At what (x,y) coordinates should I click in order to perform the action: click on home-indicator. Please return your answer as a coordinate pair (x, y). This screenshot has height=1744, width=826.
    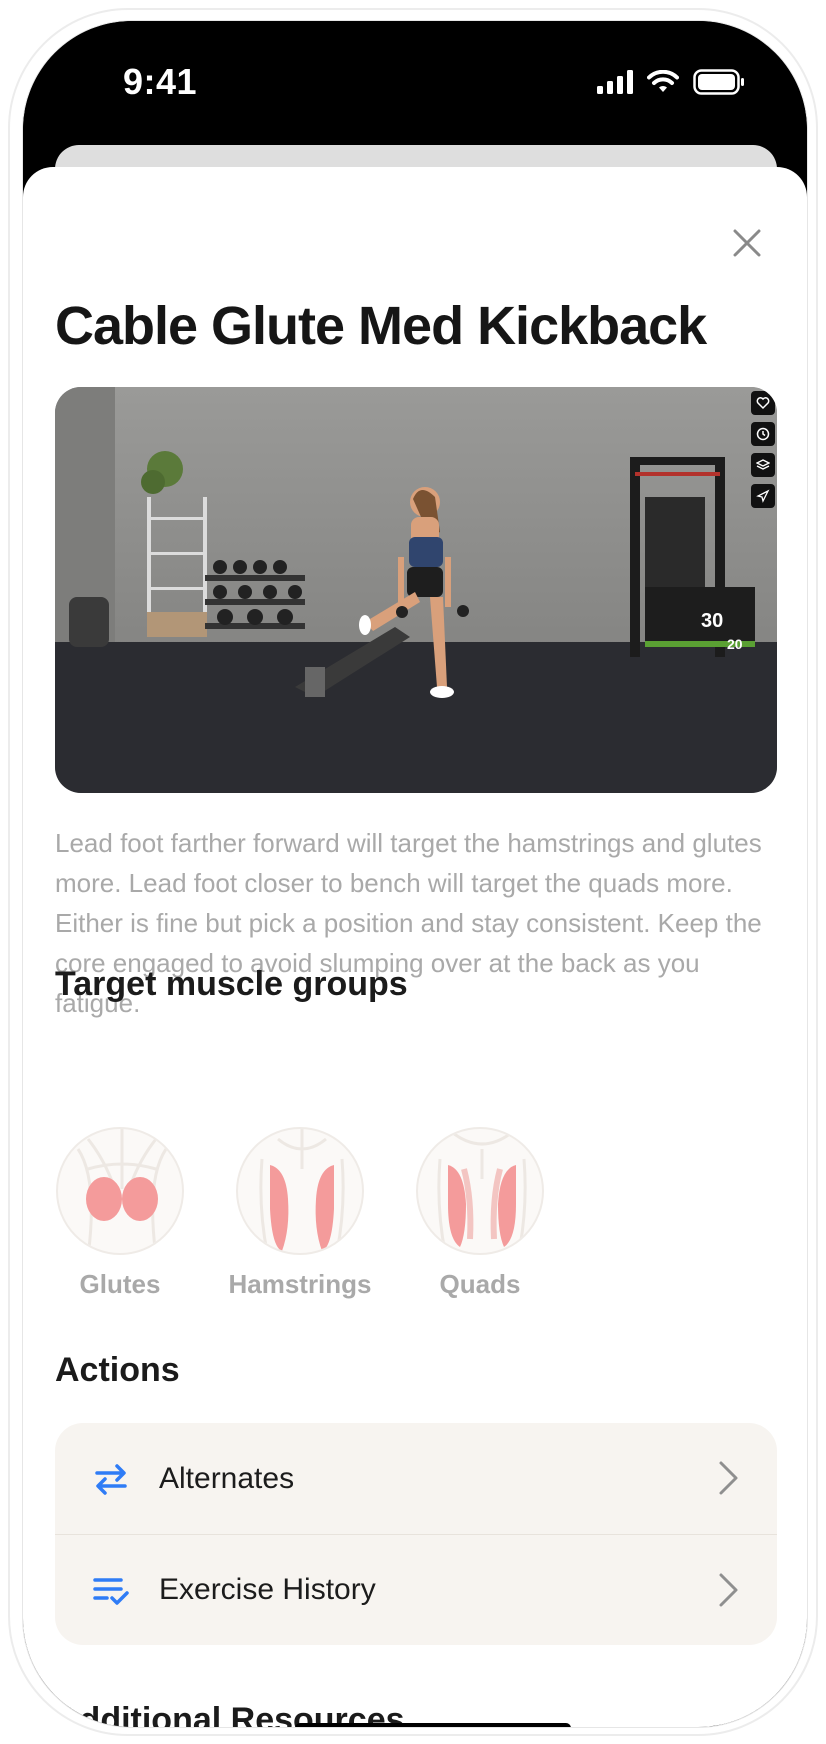
    Looking at the image, I should click on (433, 1725).